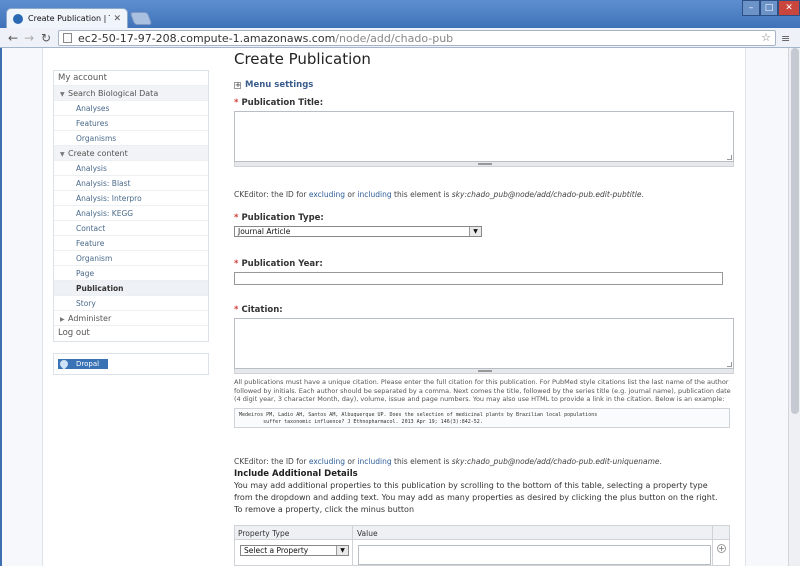 The width and height of the screenshot is (800, 566). What do you see at coordinates (264, 533) in the screenshot?
I see `column-header-property-type: Property Type` at bounding box center [264, 533].